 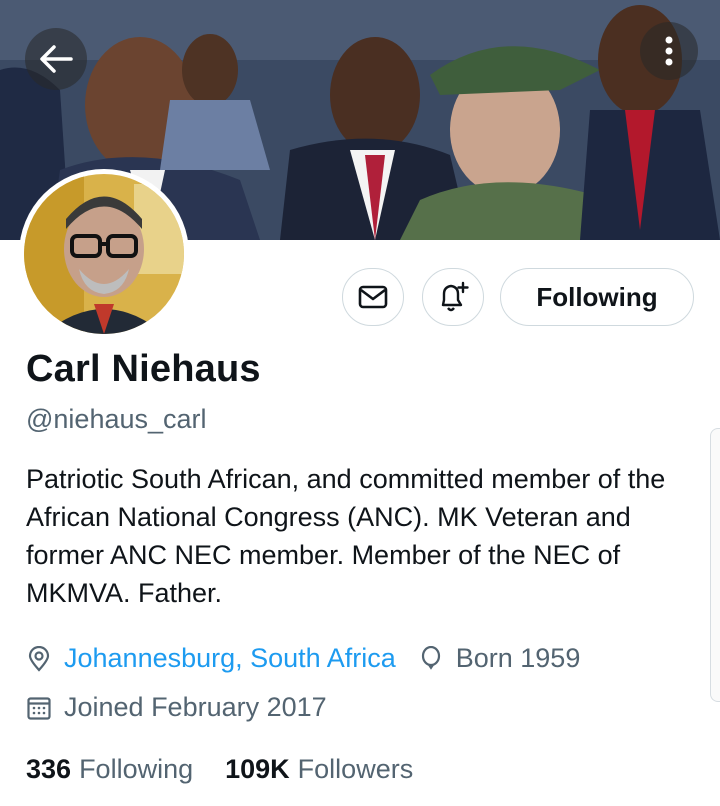 What do you see at coordinates (143, 369) in the screenshot?
I see `profile-name: Carl Niehaus` at bounding box center [143, 369].